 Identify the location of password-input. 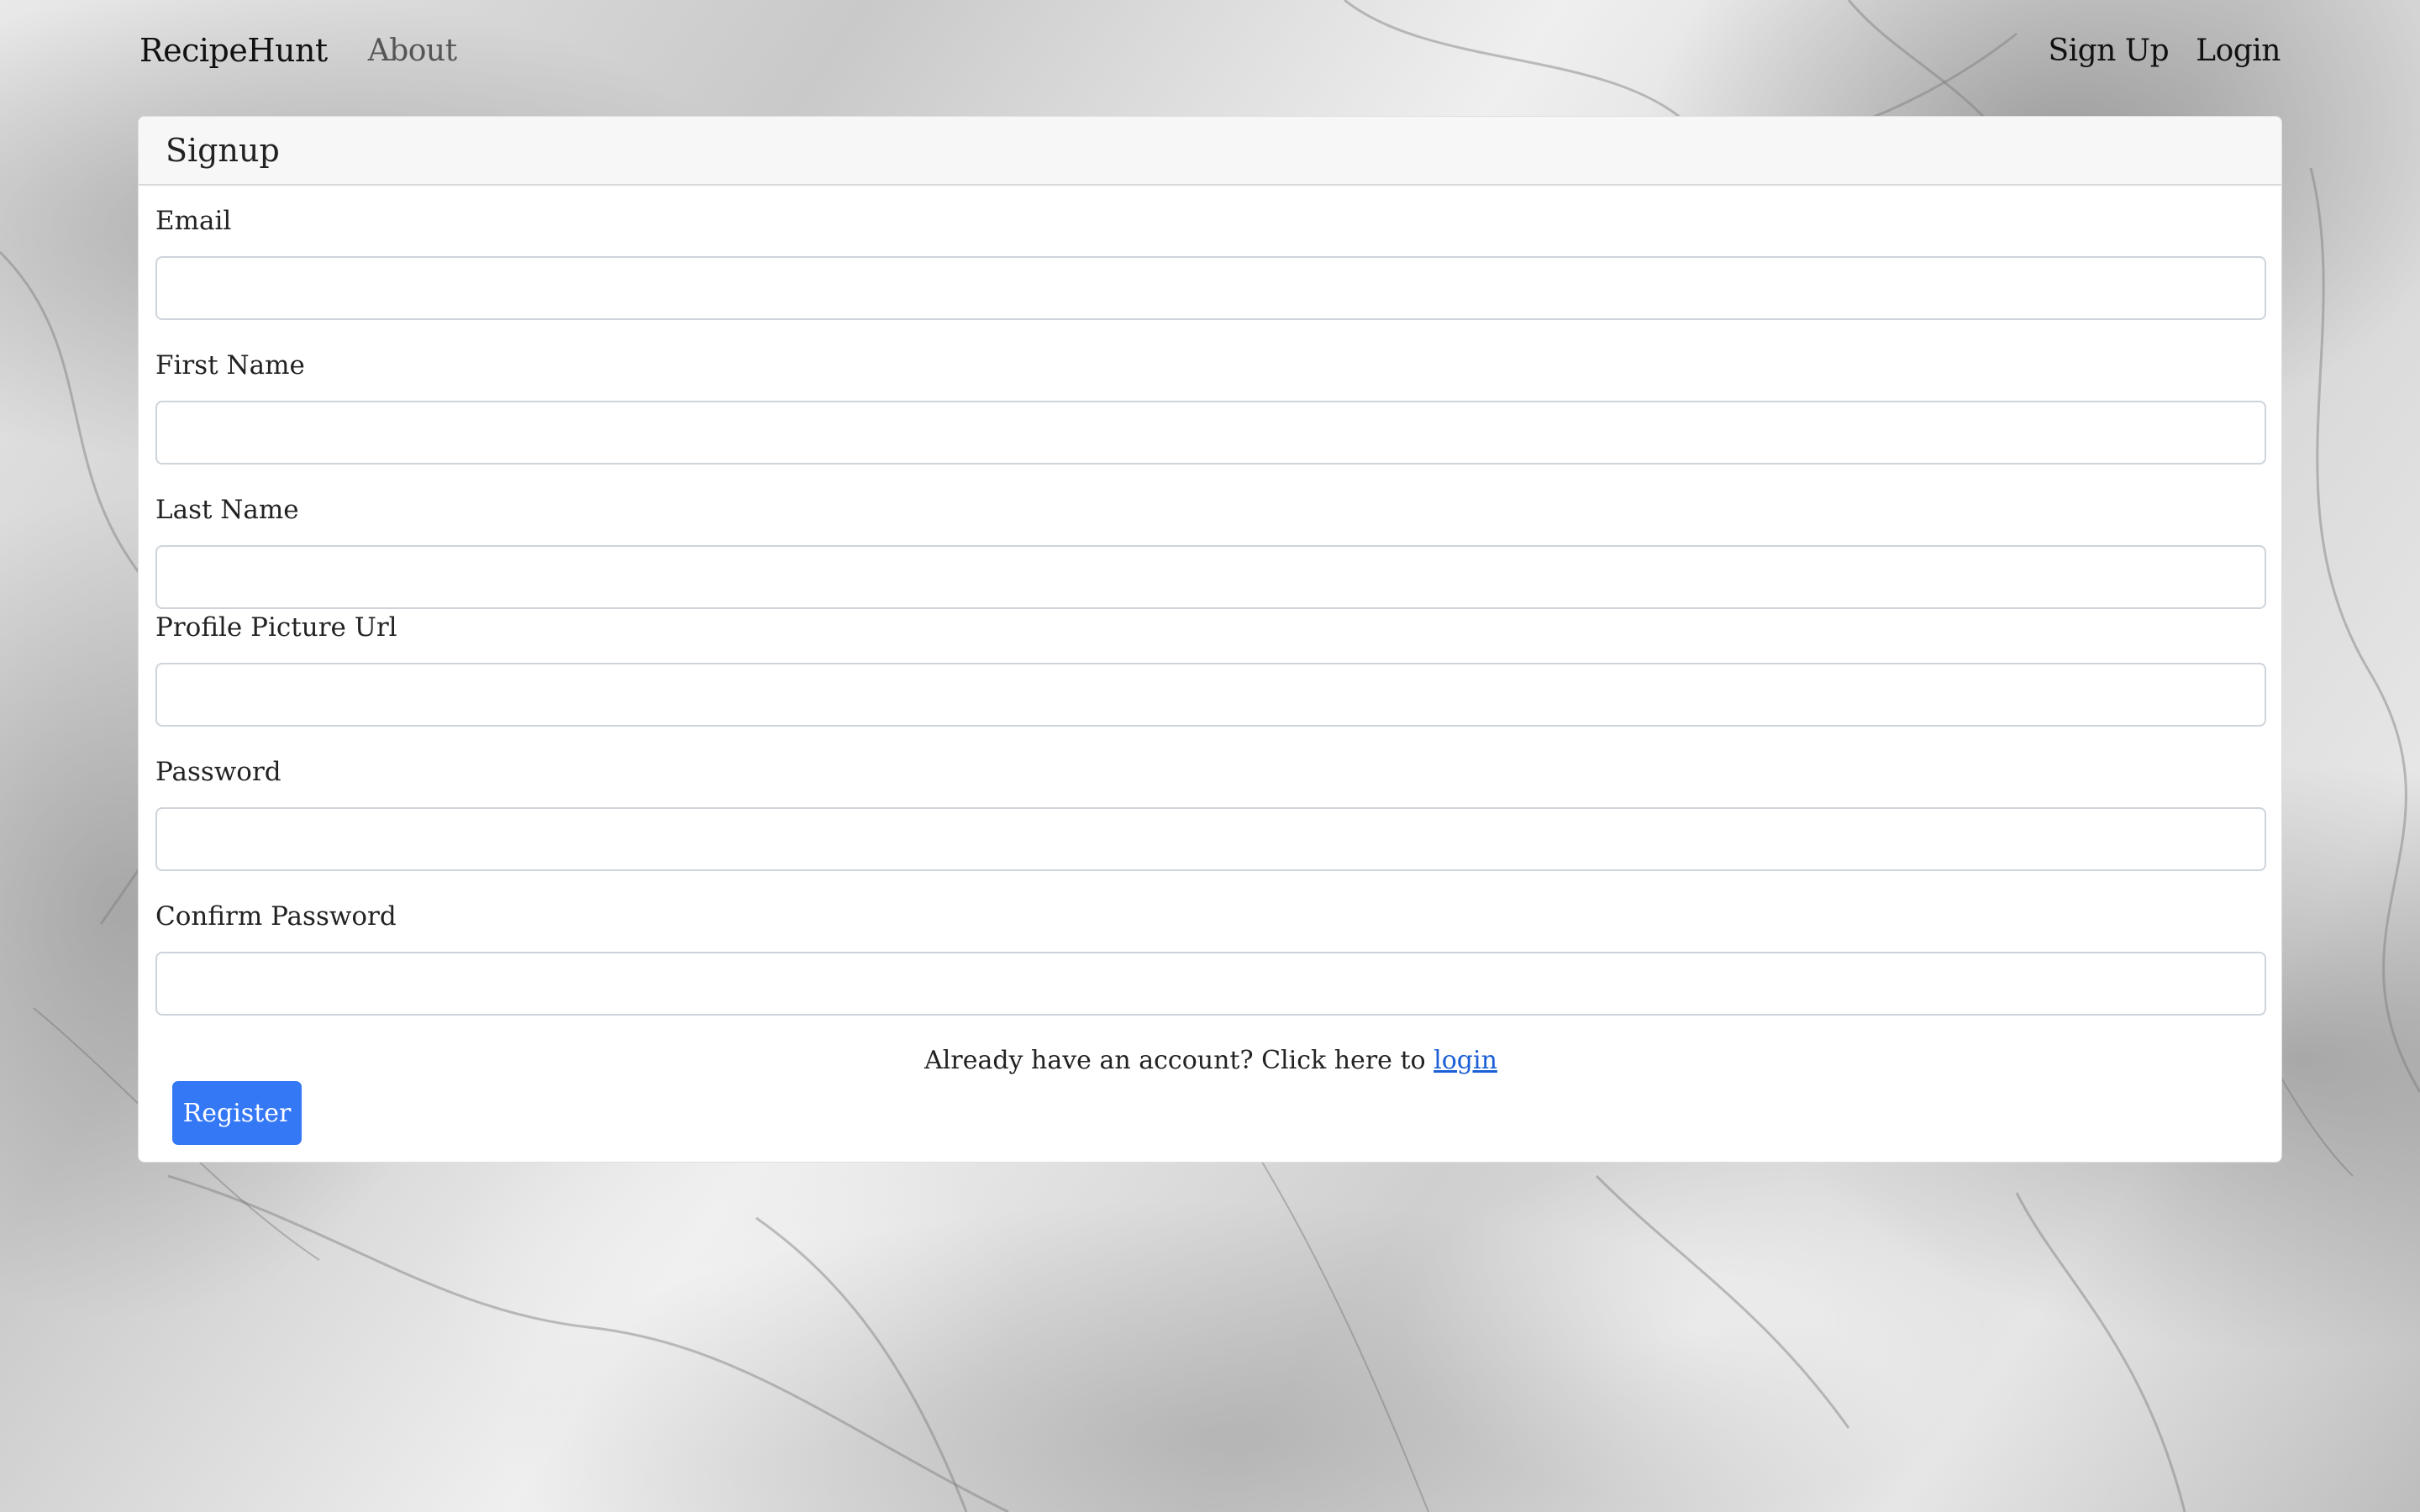
(1210, 839).